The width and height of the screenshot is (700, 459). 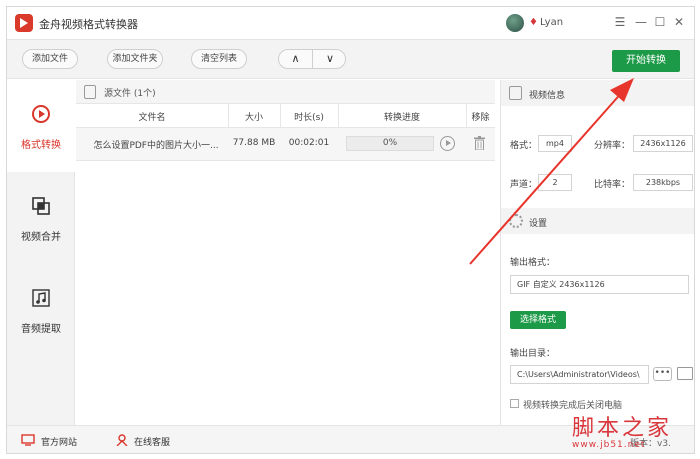 What do you see at coordinates (622, 428) in the screenshot?
I see `watermark-main: 脚本之家` at bounding box center [622, 428].